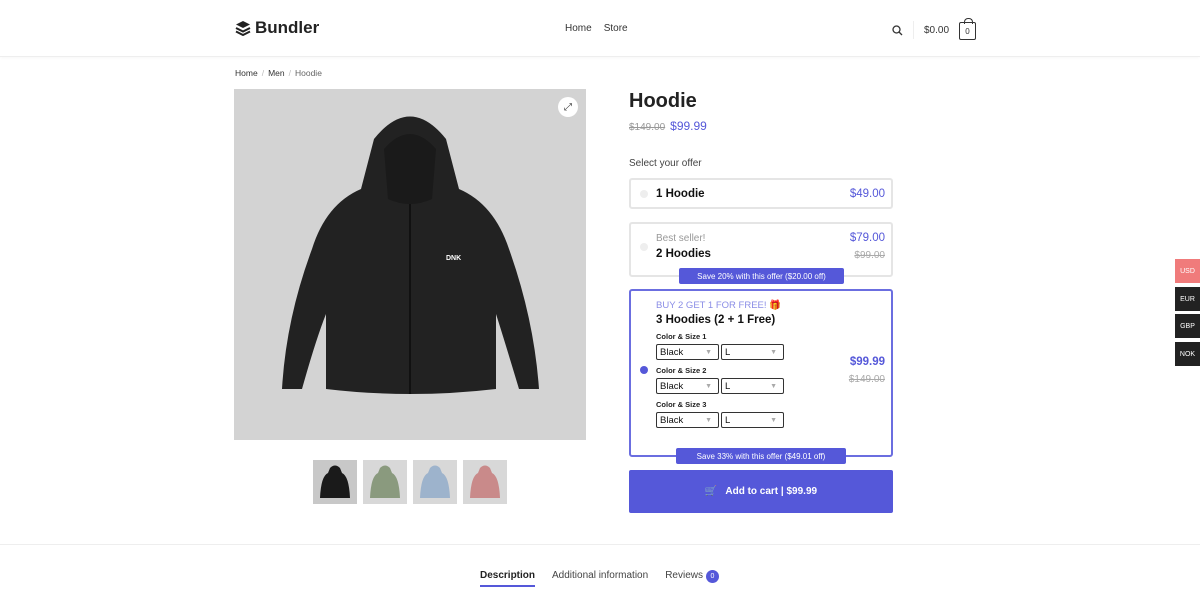 This screenshot has height=592, width=1200. I want to click on currency-usd: USD, so click(1187, 271).